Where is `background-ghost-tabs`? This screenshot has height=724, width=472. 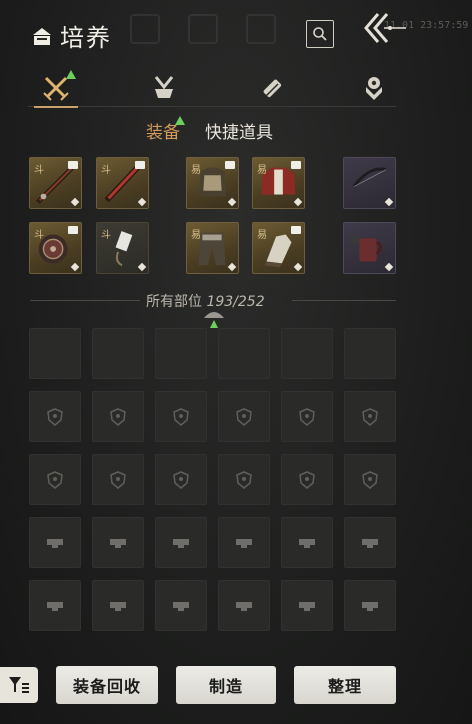 background-ghost-tabs is located at coordinates (220, 39).